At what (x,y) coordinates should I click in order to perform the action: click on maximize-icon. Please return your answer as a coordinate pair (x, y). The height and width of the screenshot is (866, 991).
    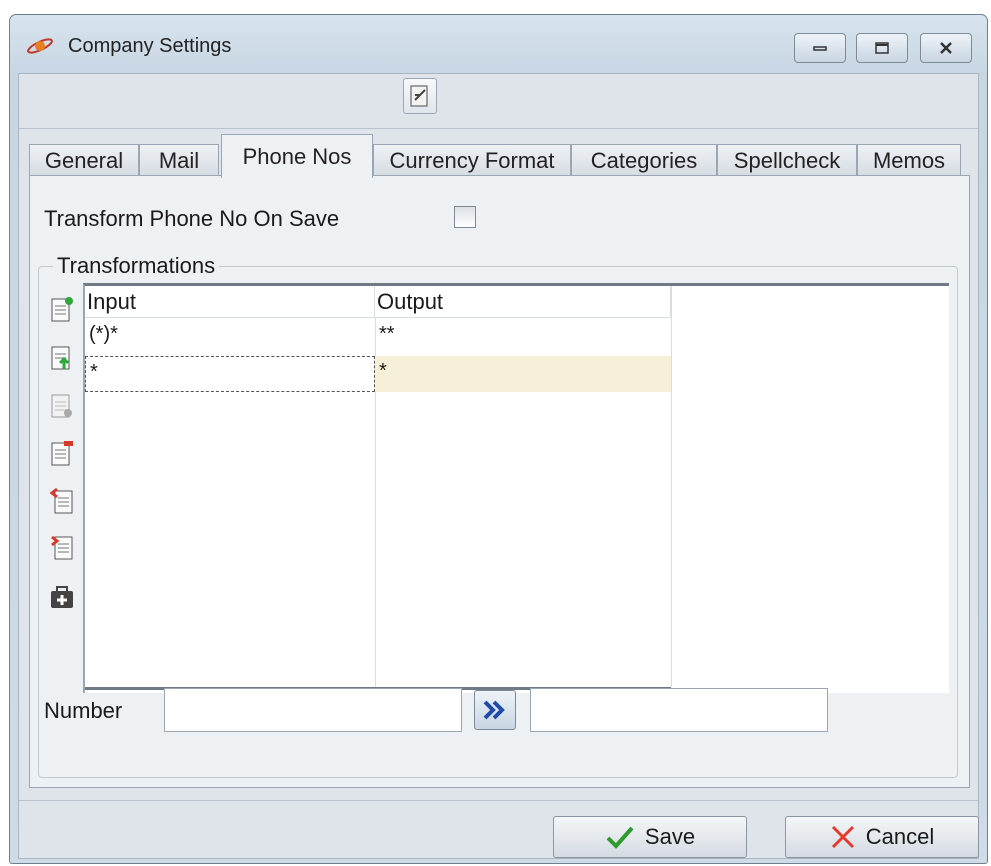
    Looking at the image, I should click on (882, 48).